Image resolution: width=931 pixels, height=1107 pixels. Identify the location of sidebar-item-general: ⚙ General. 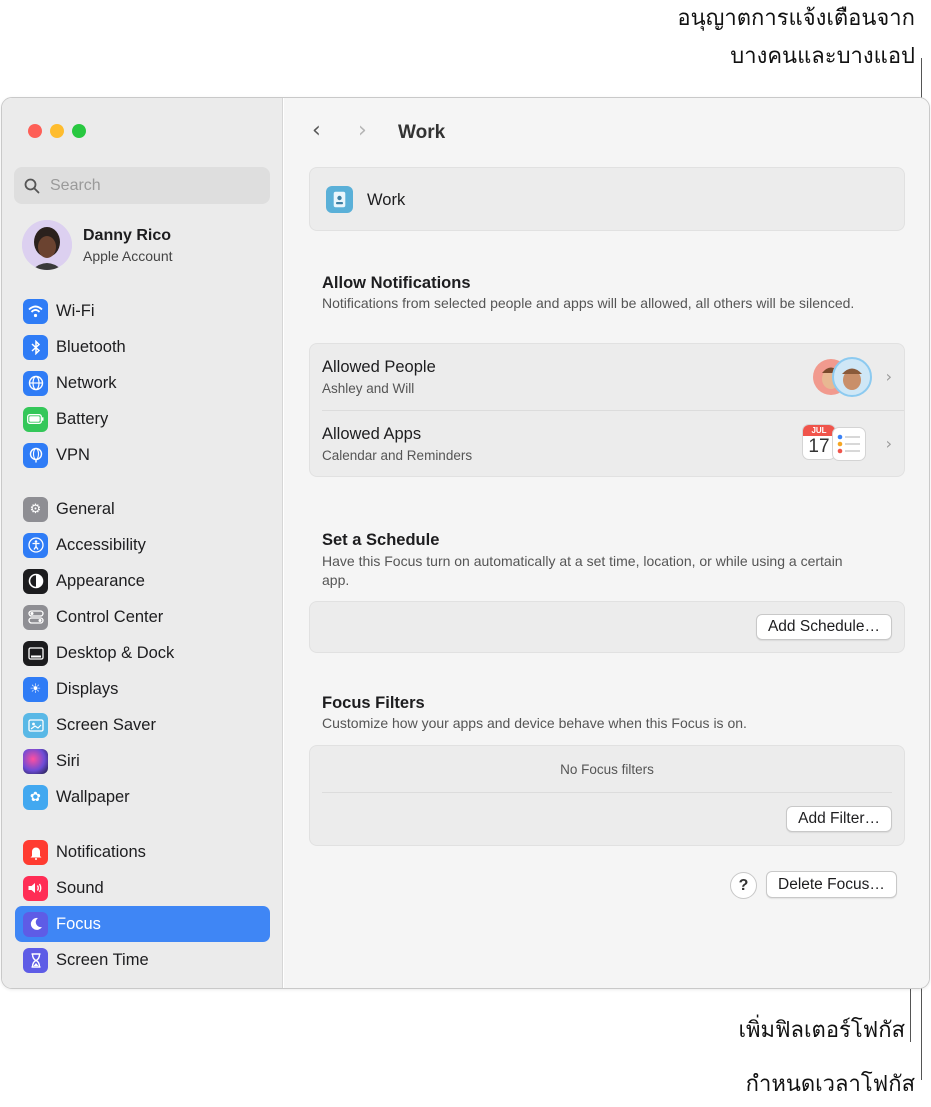
(142, 509).